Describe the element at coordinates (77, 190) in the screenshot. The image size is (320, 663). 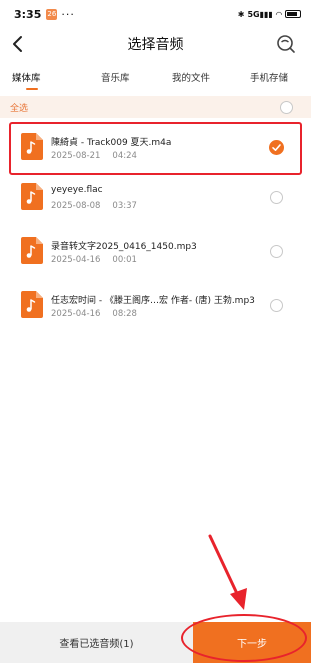
I see `file-name: yeyeye.flac` at that location.